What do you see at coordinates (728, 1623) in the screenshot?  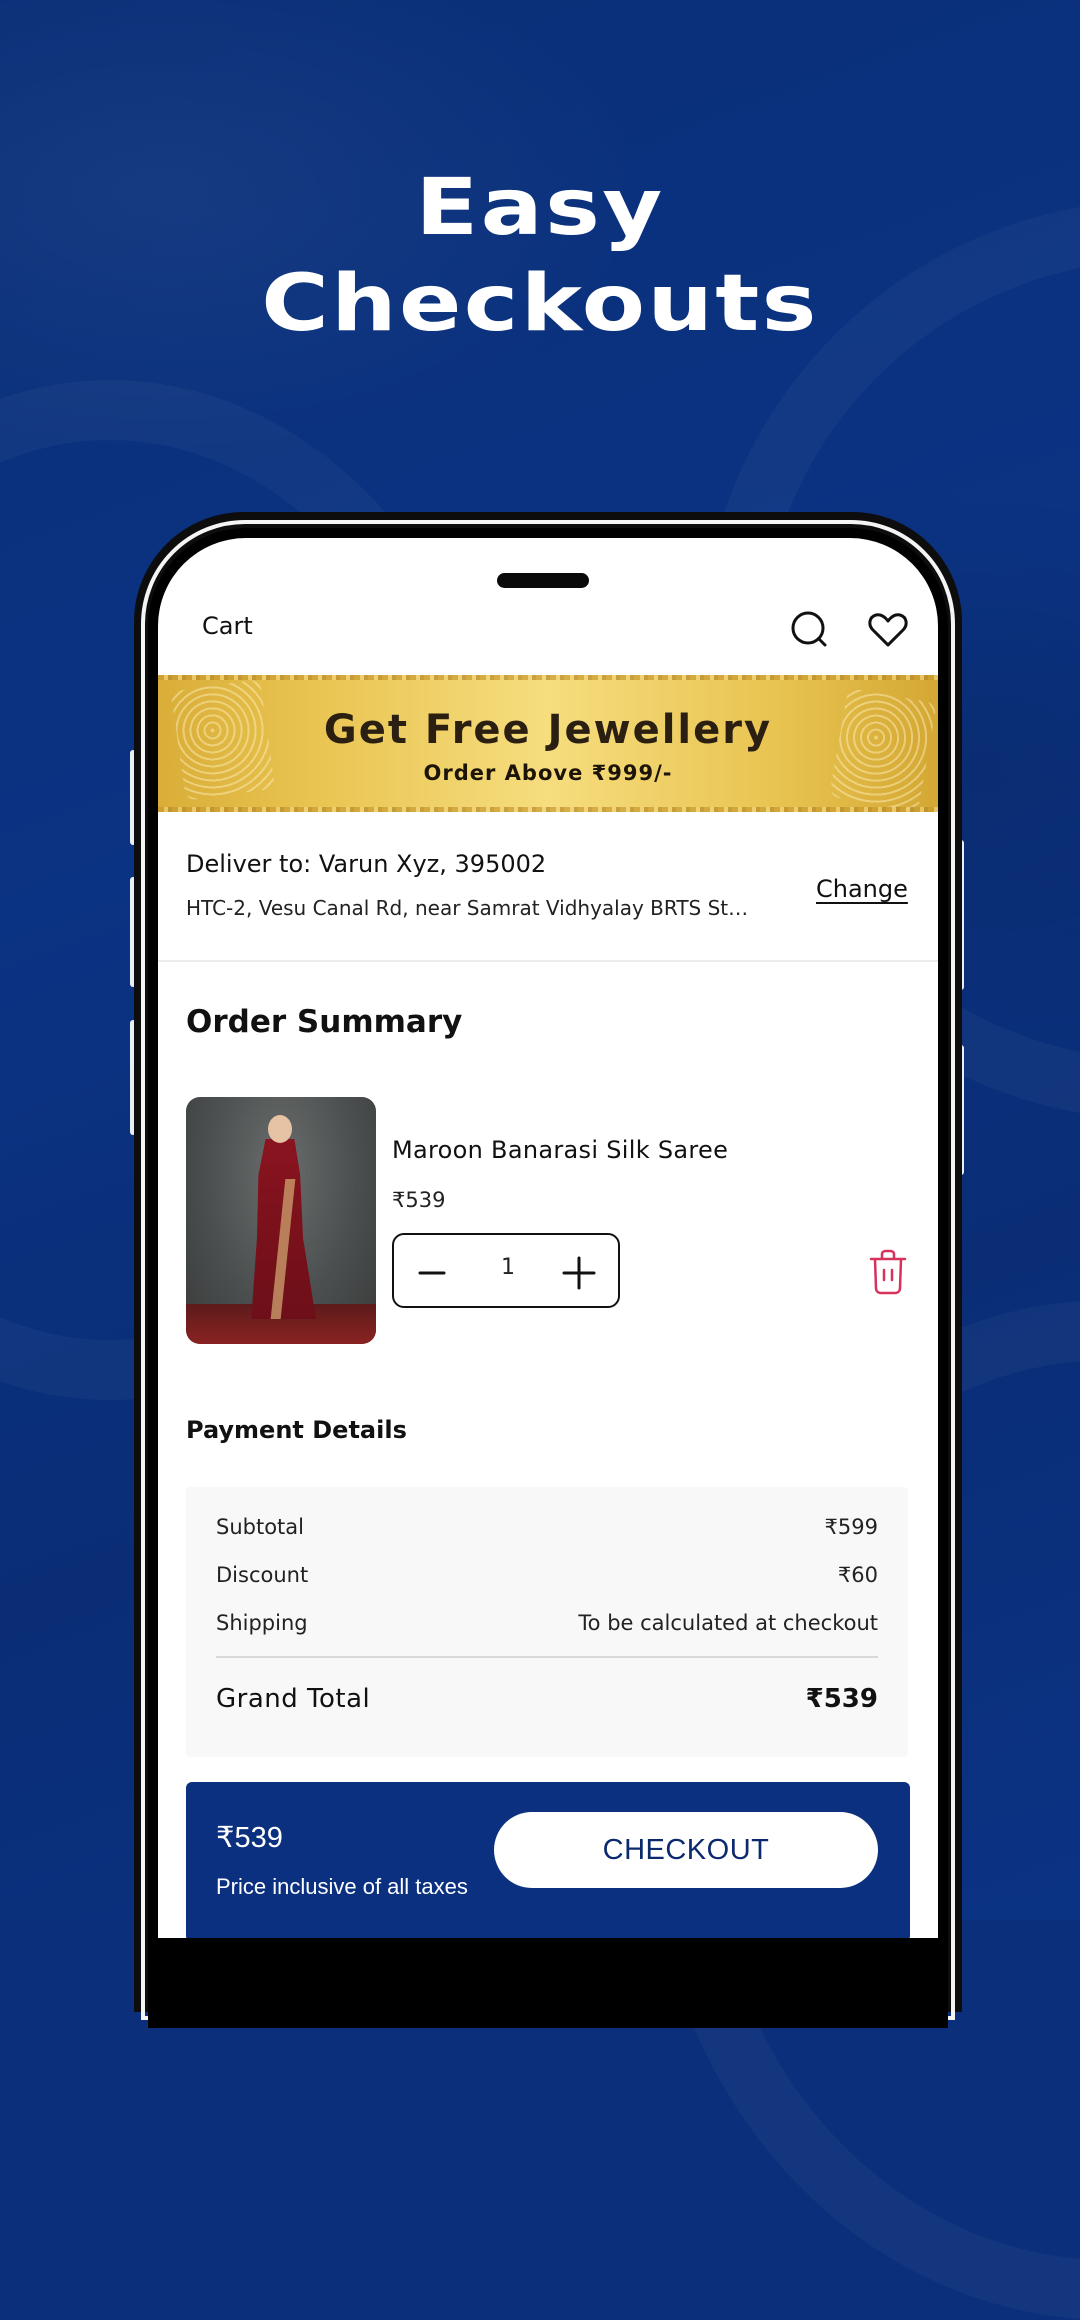 I see `payment-row-value: To be calculated at checkout` at bounding box center [728, 1623].